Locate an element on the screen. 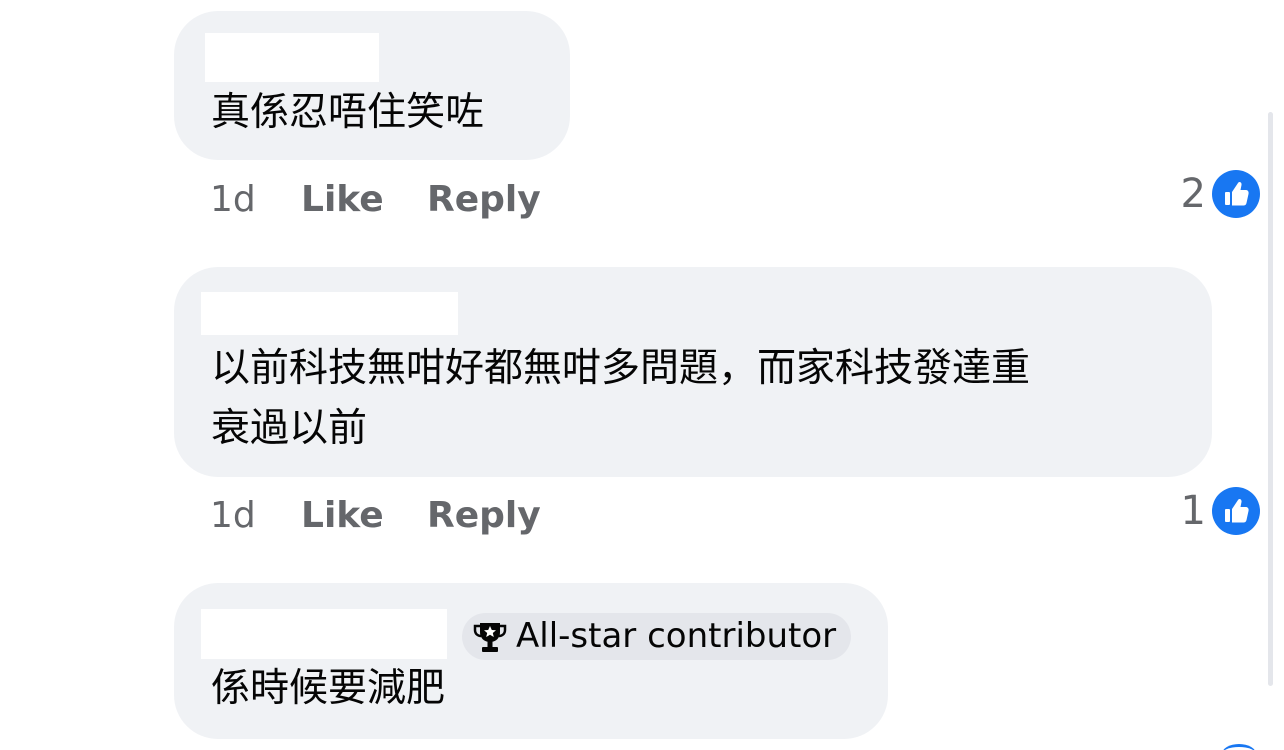  reaction-summary: 1 is located at coordinates (1200, 511).